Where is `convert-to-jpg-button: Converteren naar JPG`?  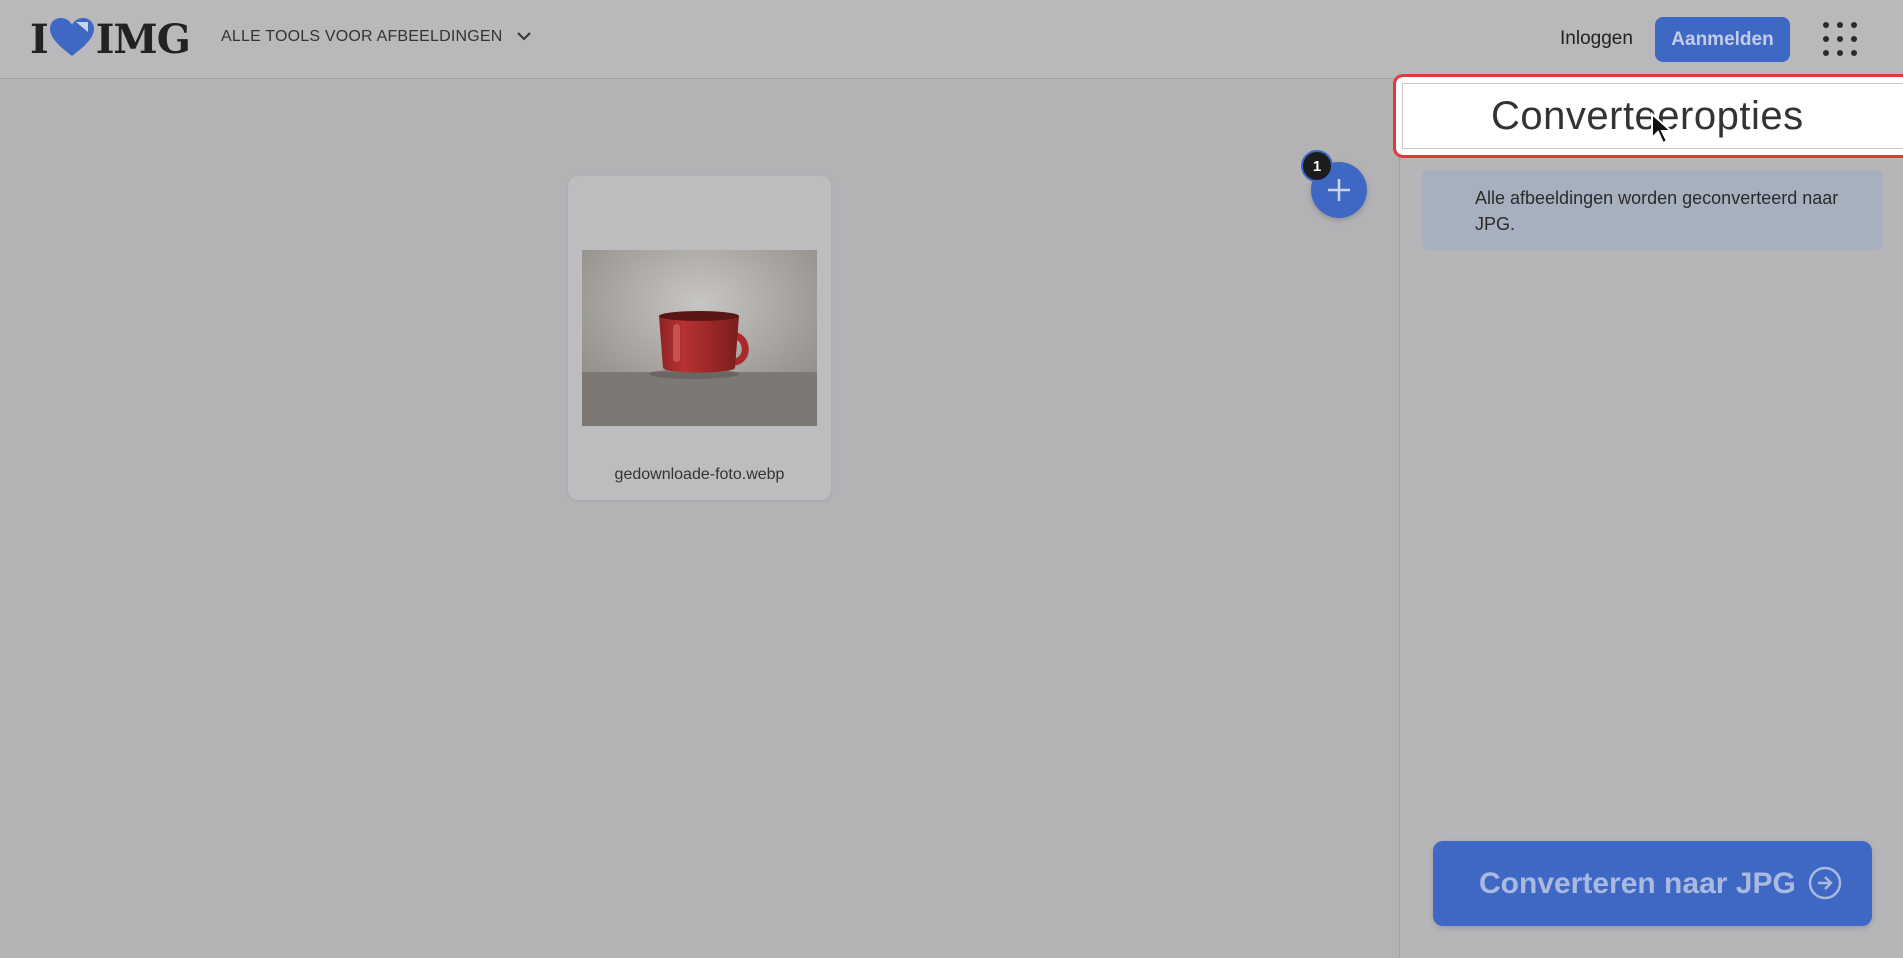 convert-to-jpg-button: Converteren naar JPG is located at coordinates (1652, 883).